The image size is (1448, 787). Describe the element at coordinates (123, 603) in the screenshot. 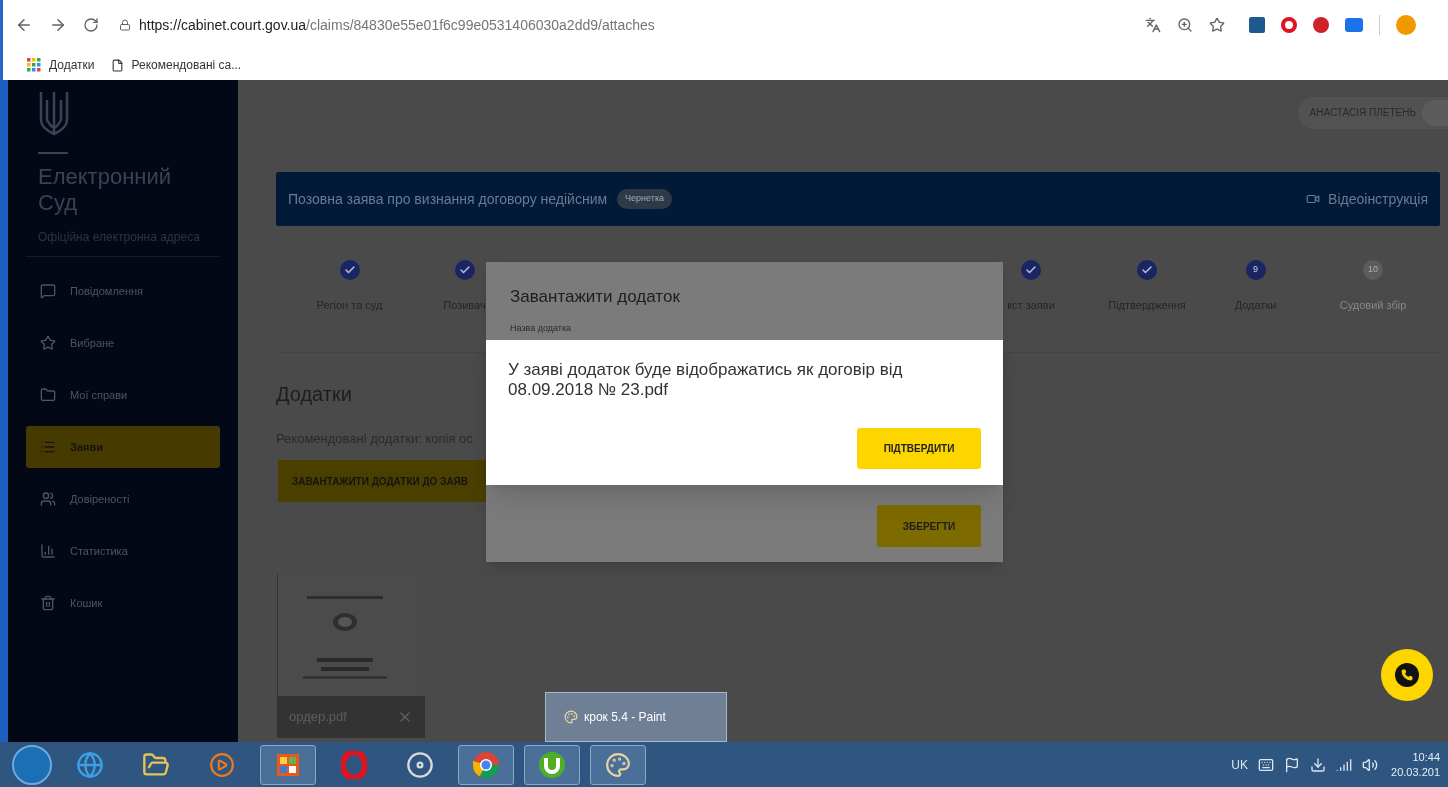

I see `sidebar-item: Кошик` at that location.